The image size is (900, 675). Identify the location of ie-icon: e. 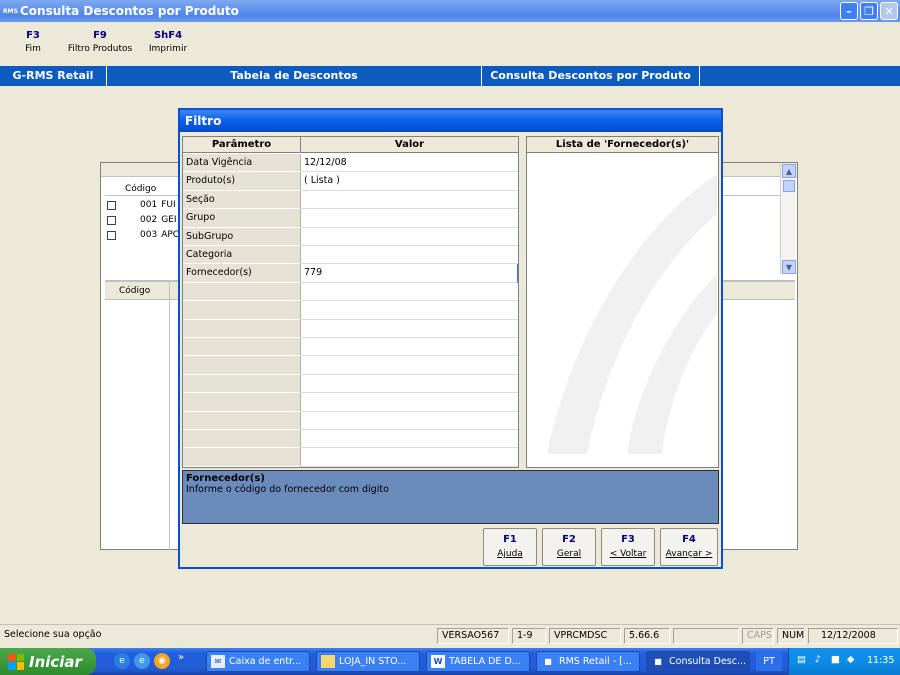
(122, 661).